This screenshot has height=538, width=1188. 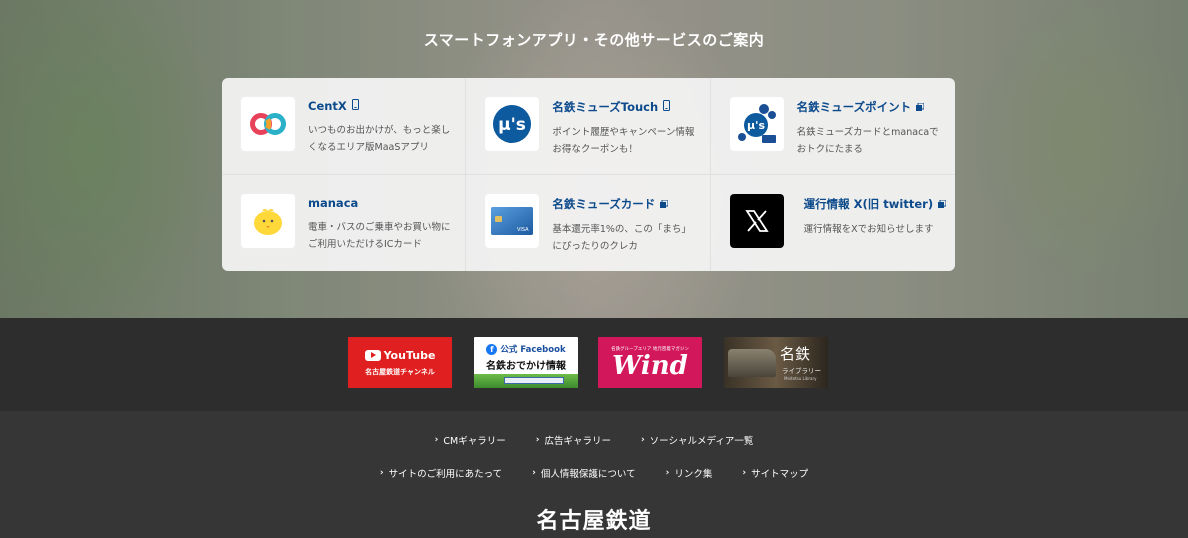 I want to click on service-name: manaca, so click(x=333, y=202).